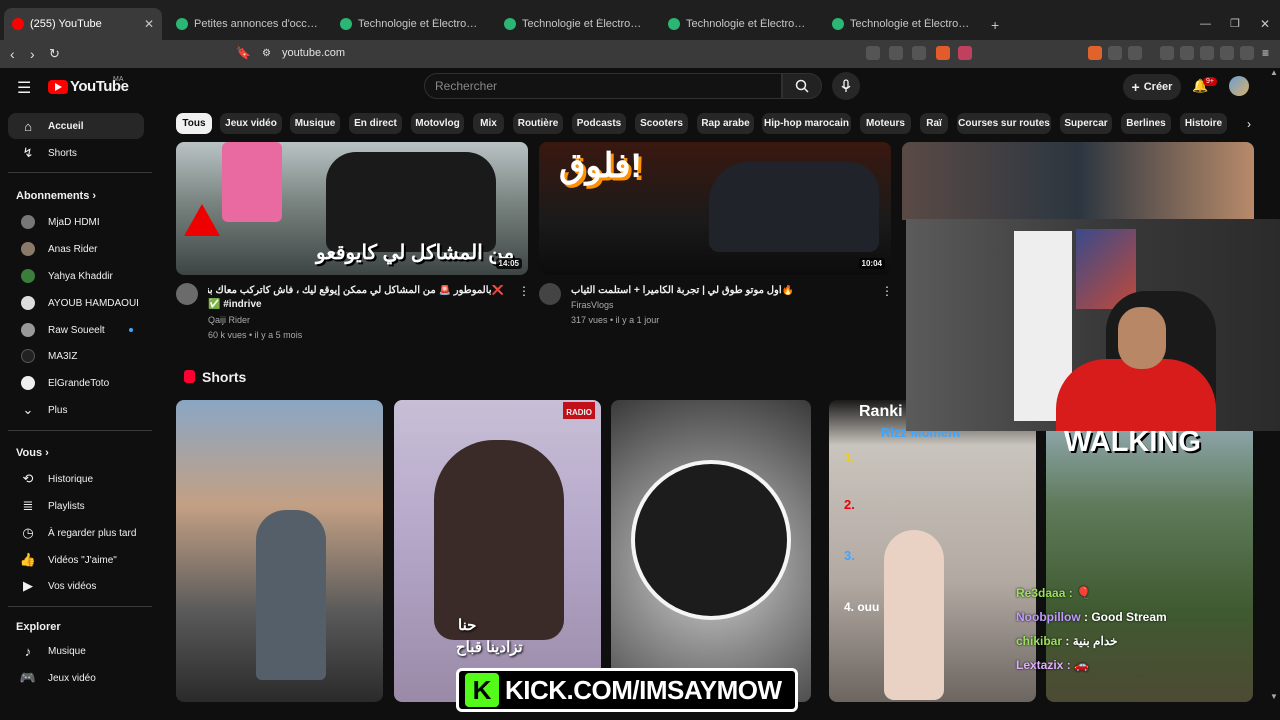 This screenshot has height=720, width=1280. I want to click on sidebar-item-watch-later: ◷ À regarder plus tard, so click(76, 533).